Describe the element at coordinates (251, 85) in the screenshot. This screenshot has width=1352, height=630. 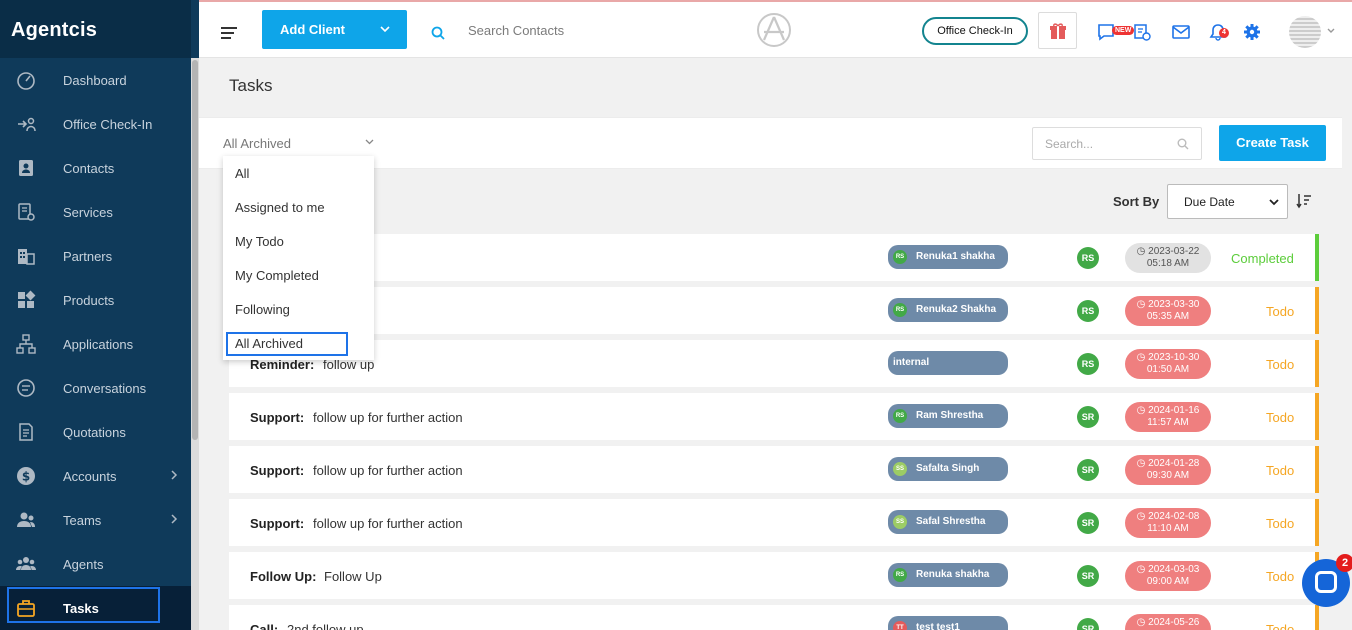
I see `page-title: Tasks` at that location.